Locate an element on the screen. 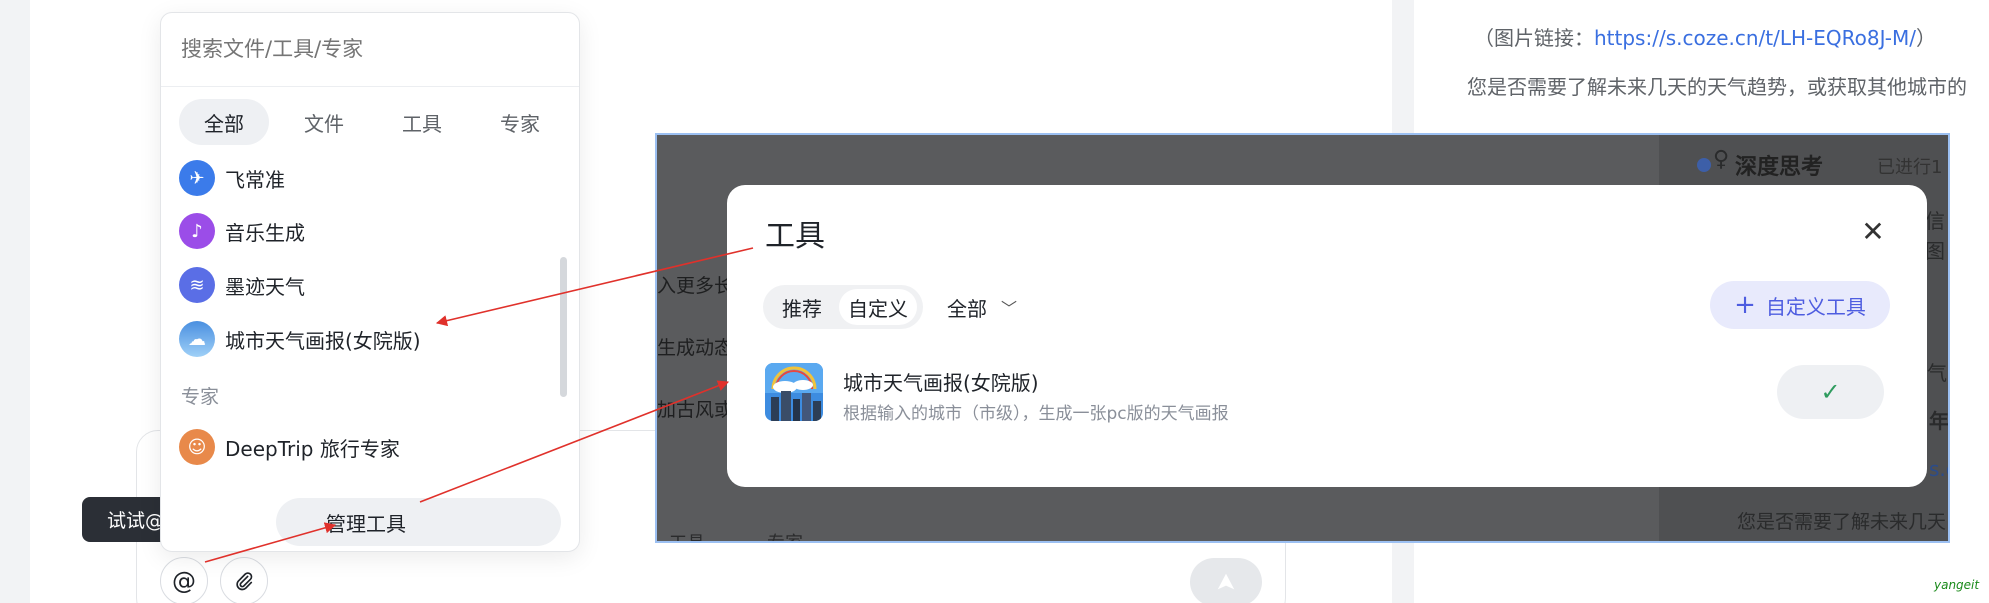 This screenshot has width=1989, height=603. popup-tab-all: 全部 is located at coordinates (224, 122).